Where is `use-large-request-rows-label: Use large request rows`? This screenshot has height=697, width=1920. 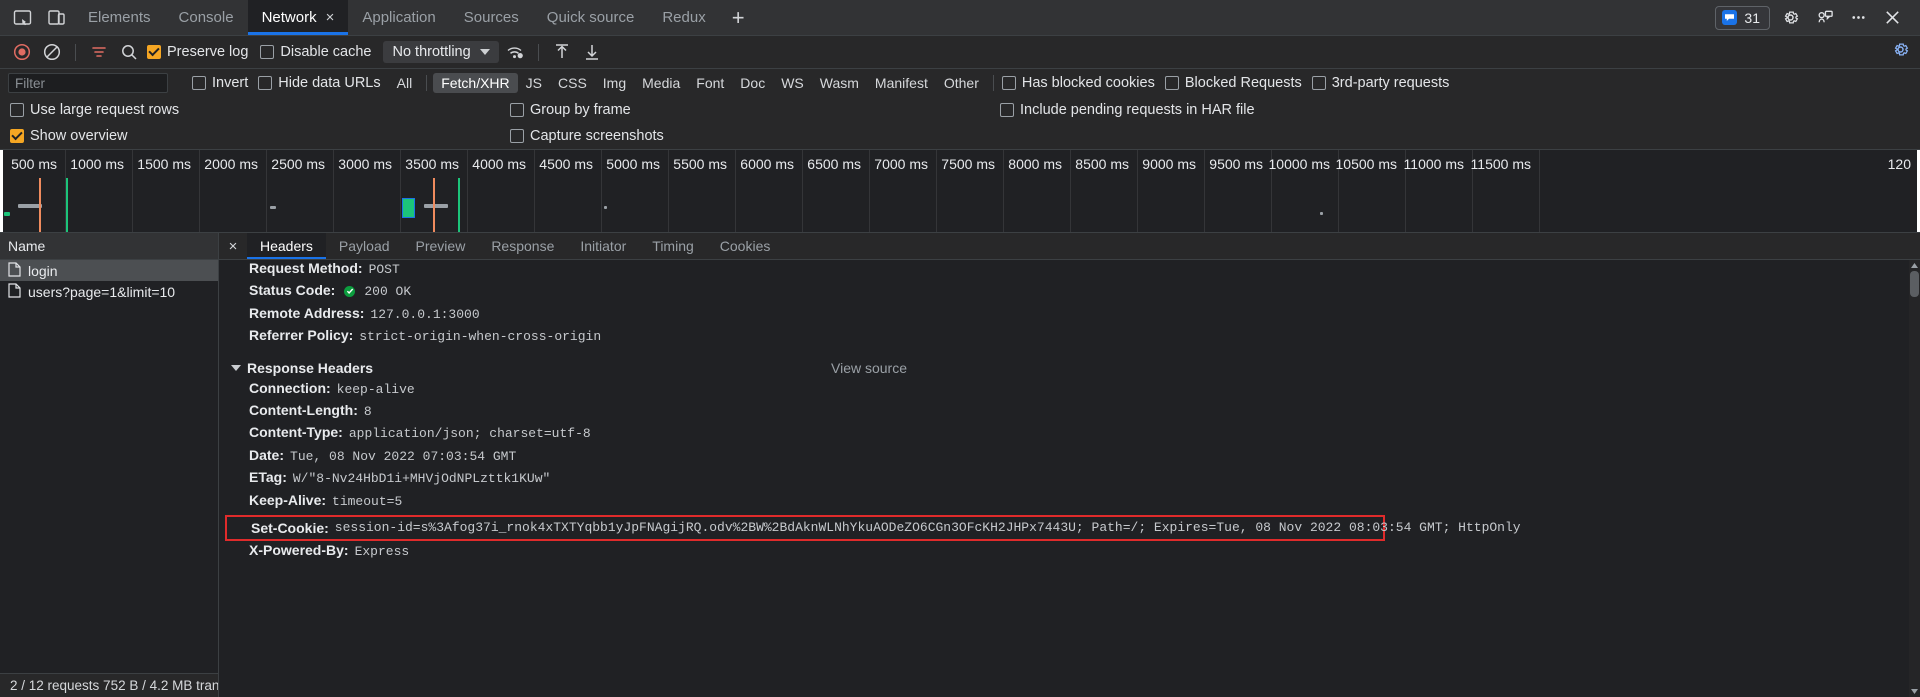 use-large-request-rows-label: Use large request rows is located at coordinates (105, 110).